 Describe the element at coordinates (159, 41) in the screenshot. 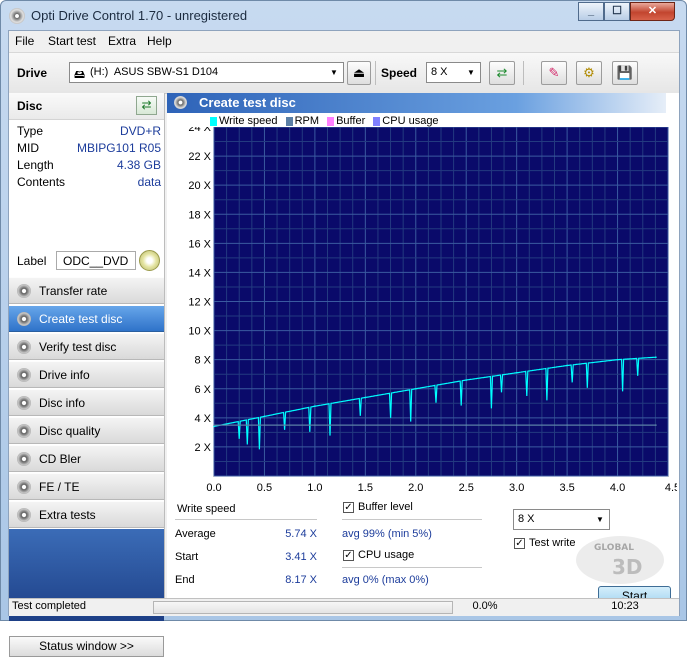

I see `menu-help: Help` at that location.